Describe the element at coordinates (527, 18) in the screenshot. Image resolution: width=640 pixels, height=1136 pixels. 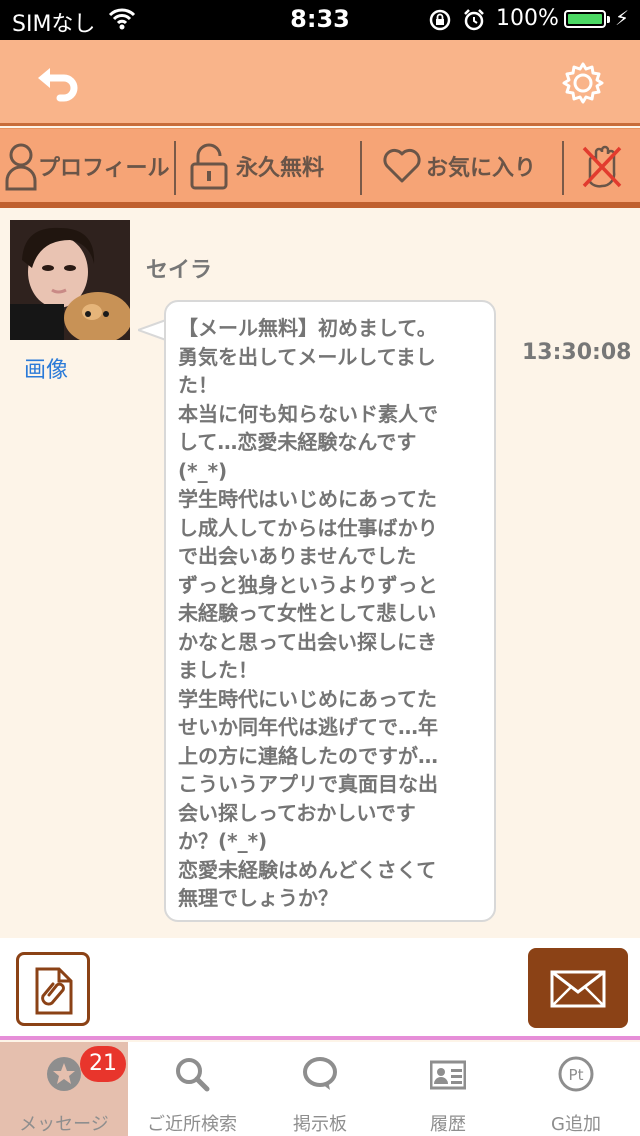
I see `battery-percent: 100%` at that location.